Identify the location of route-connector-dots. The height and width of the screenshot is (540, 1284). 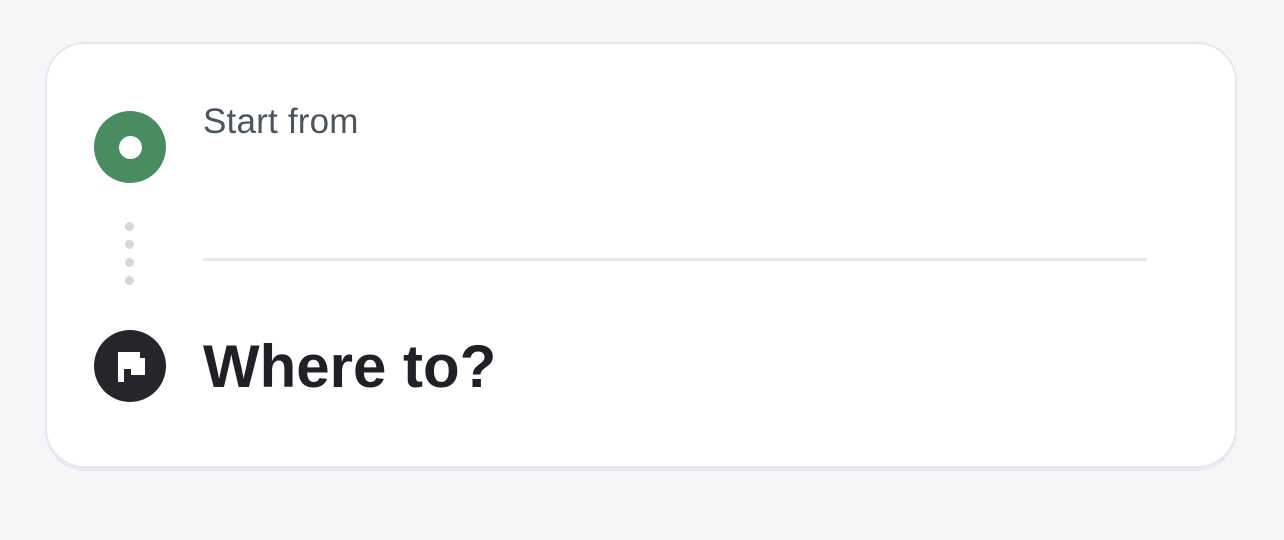
(130, 254).